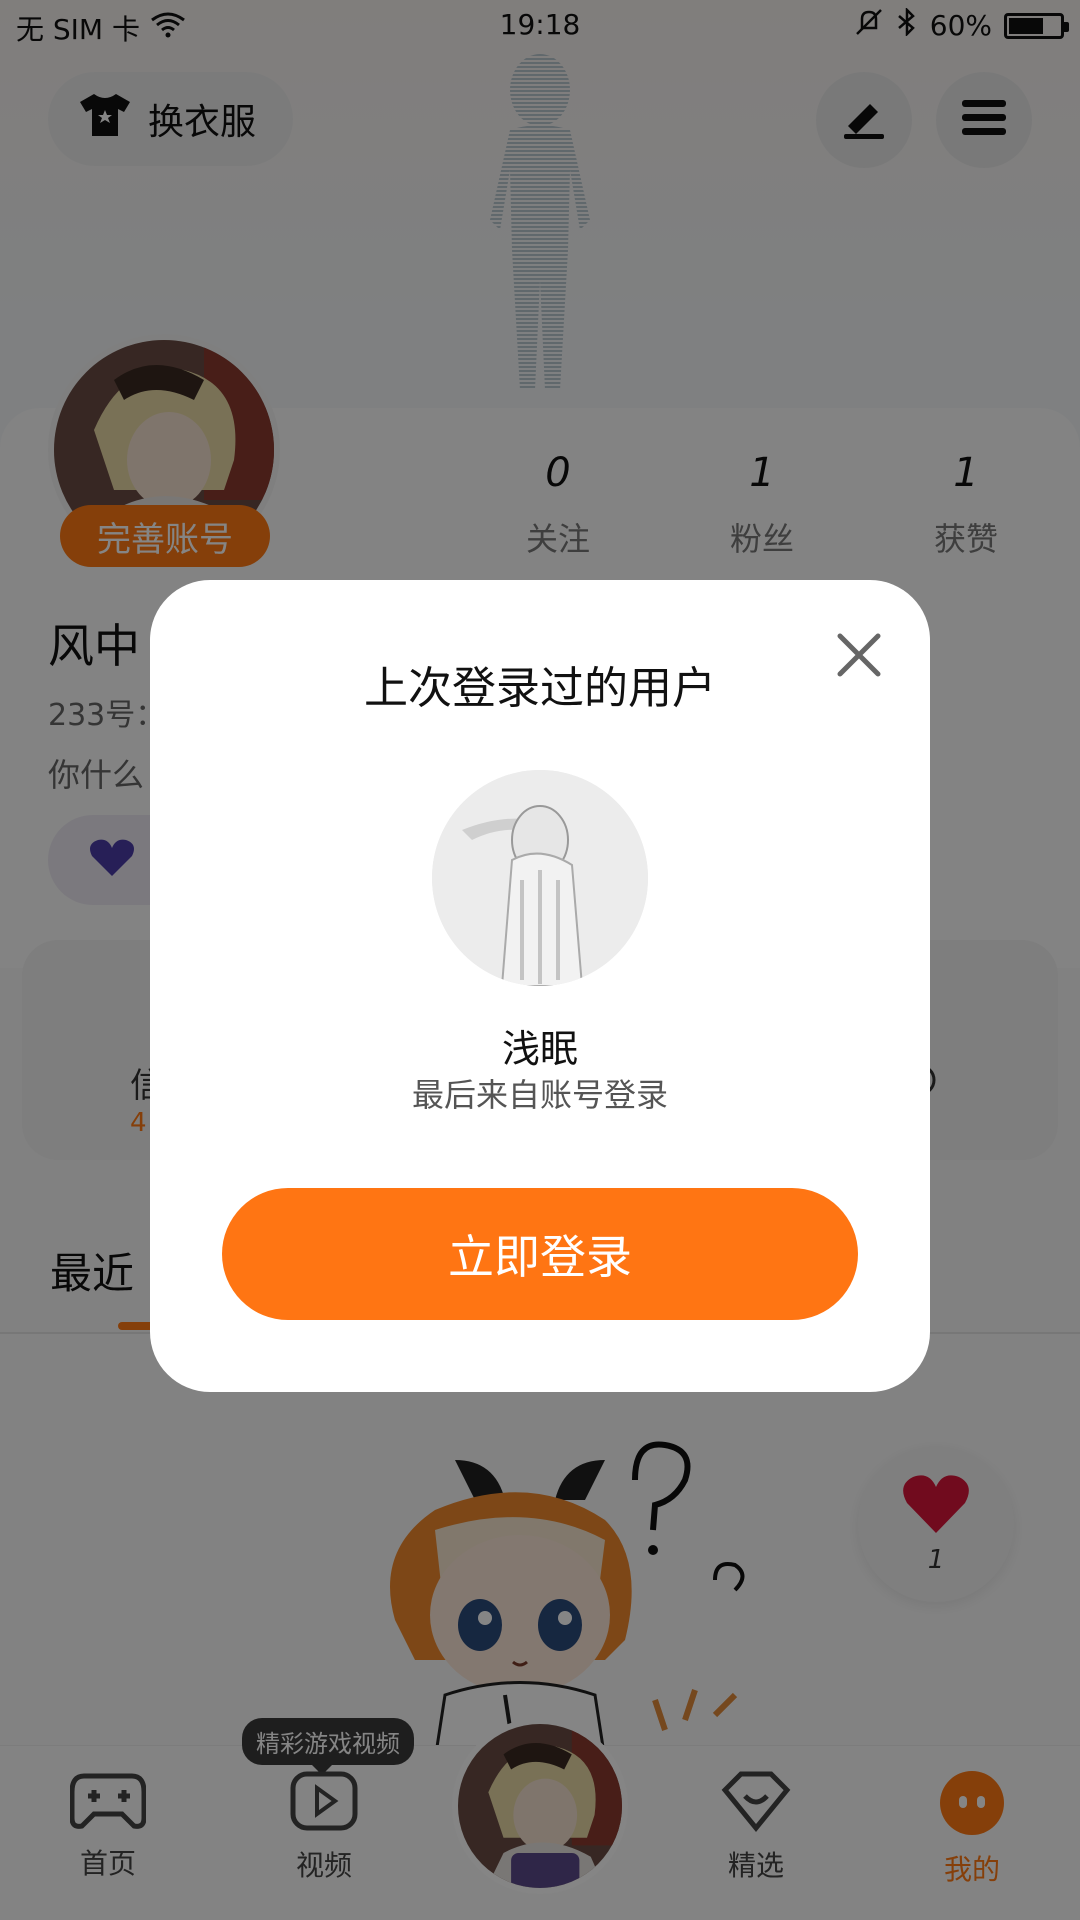 This screenshot has width=1080, height=1920. What do you see at coordinates (539, 1049) in the screenshot?
I see `last-user-name: 浅眠` at bounding box center [539, 1049].